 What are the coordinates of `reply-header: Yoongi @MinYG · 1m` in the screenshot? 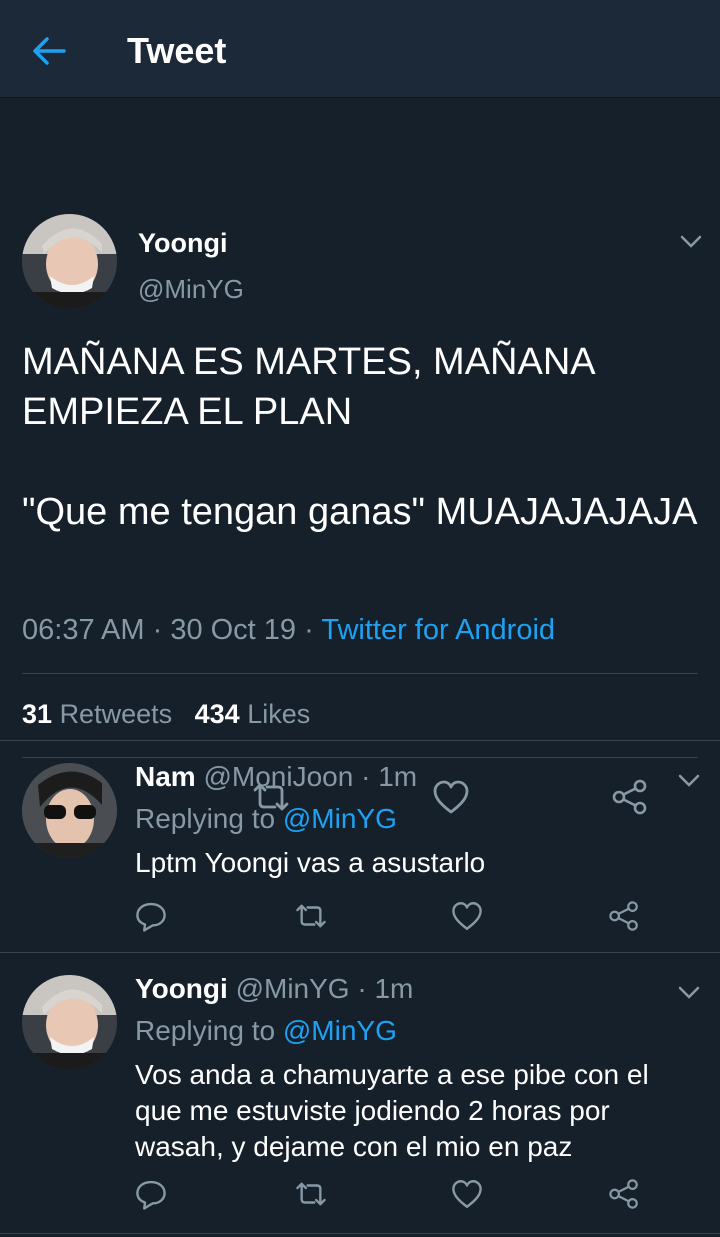 It's located at (274, 989).